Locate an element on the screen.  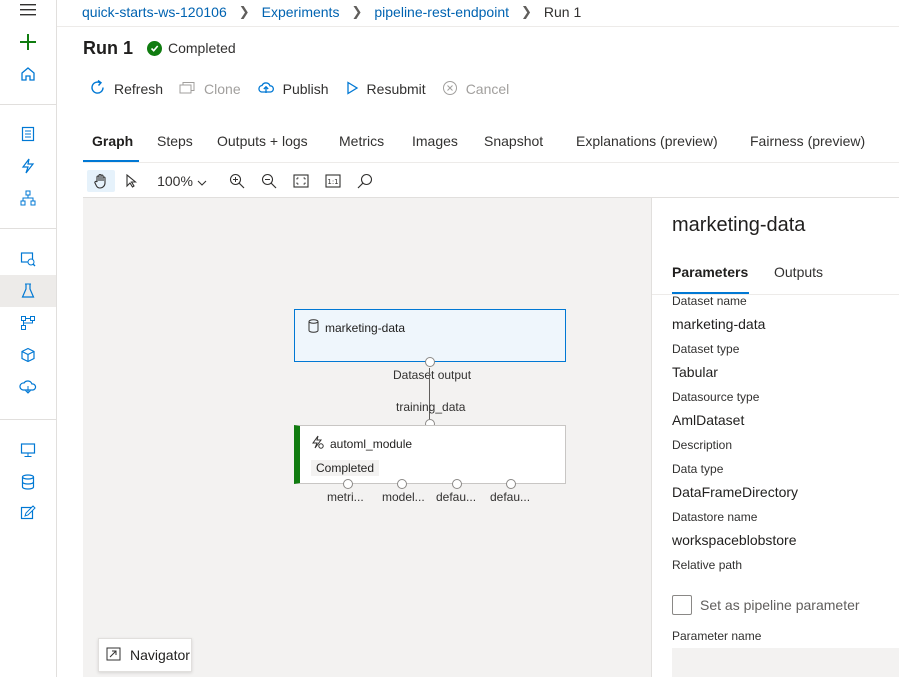
edge-port-label: training_data is located at coordinates (431, 407).